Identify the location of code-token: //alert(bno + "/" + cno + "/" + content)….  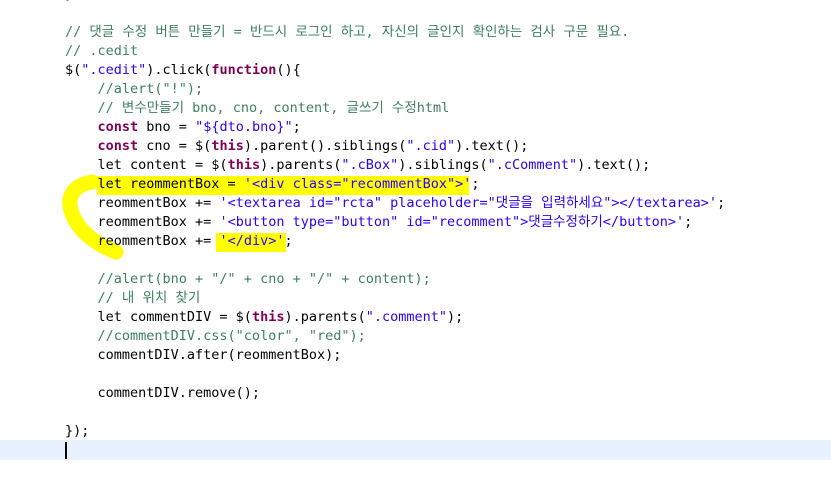
(248, 279).